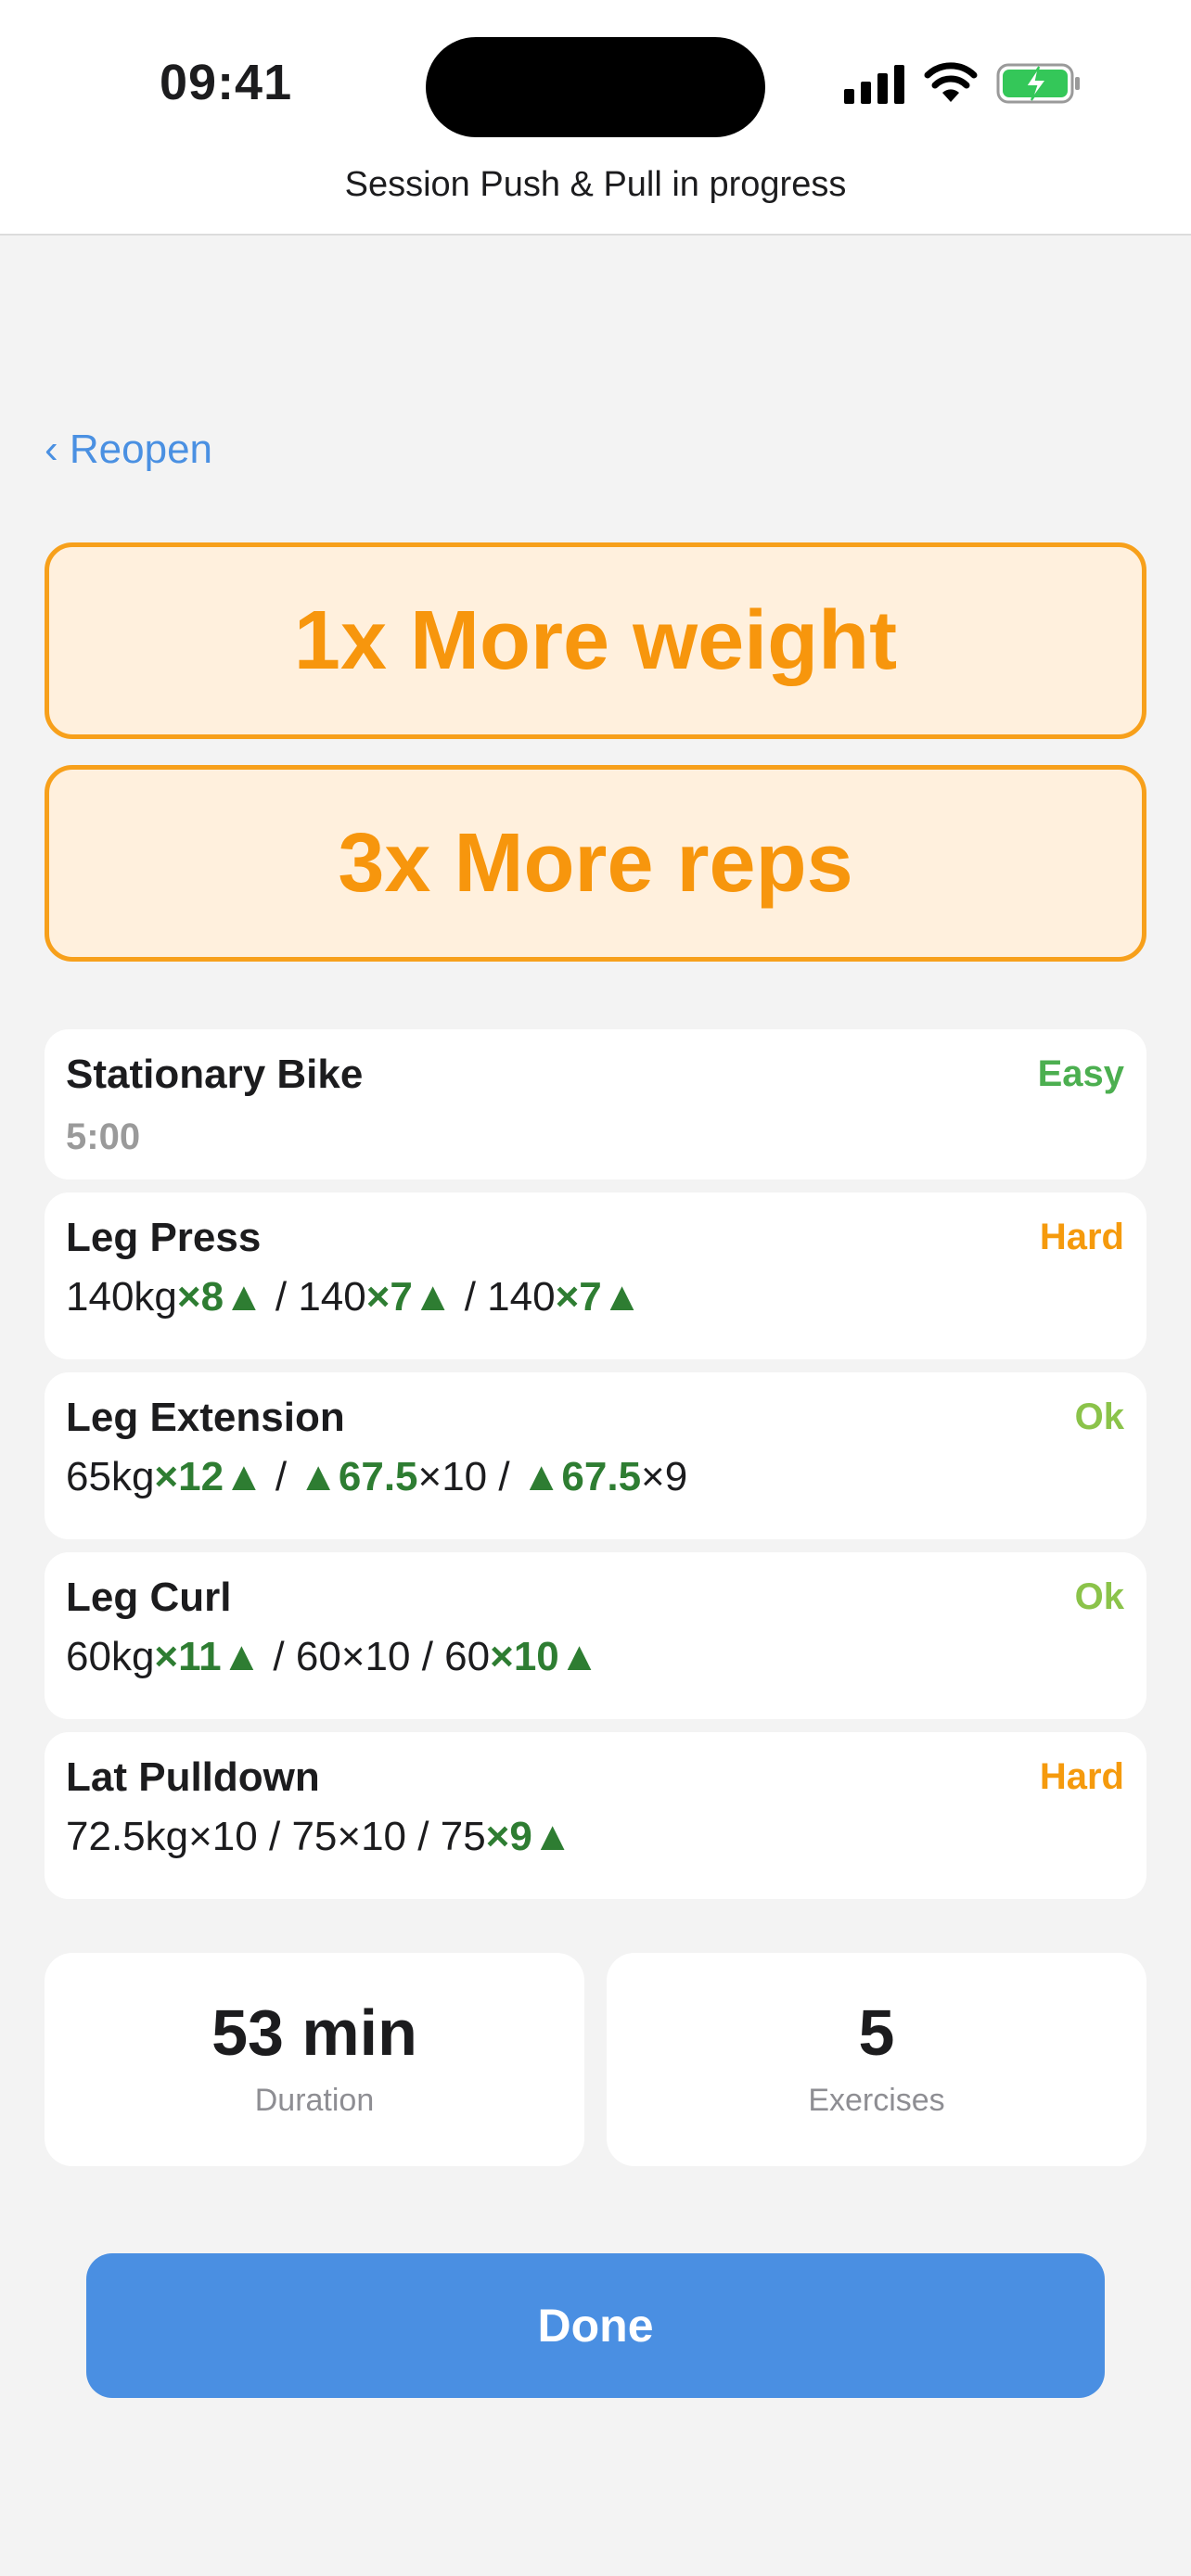 The width and height of the screenshot is (1191, 2576). What do you see at coordinates (193, 1777) in the screenshot?
I see `exercise-name: Lat Pulldown` at bounding box center [193, 1777].